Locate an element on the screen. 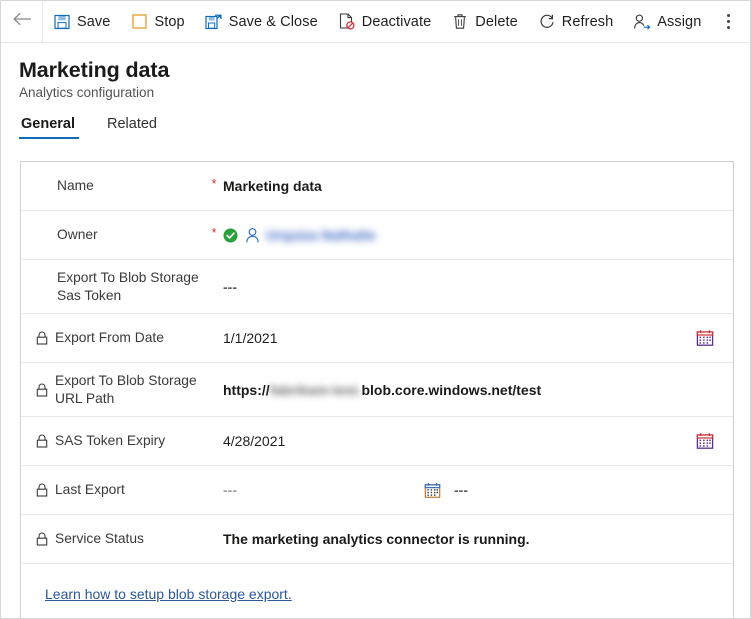 This screenshot has width=751, height=619. field-row-export-from-date: Export From Date 1/1/2021 is located at coordinates (377, 338).